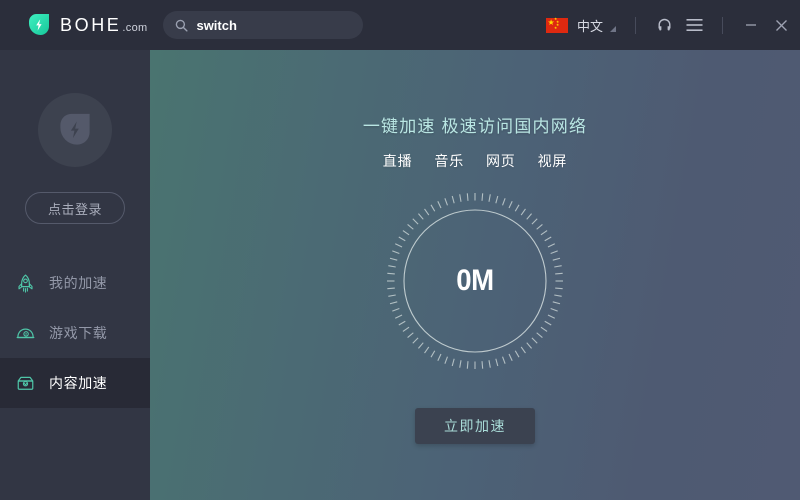 The height and width of the screenshot is (500, 800). I want to click on tag-web: 网页, so click(501, 161).